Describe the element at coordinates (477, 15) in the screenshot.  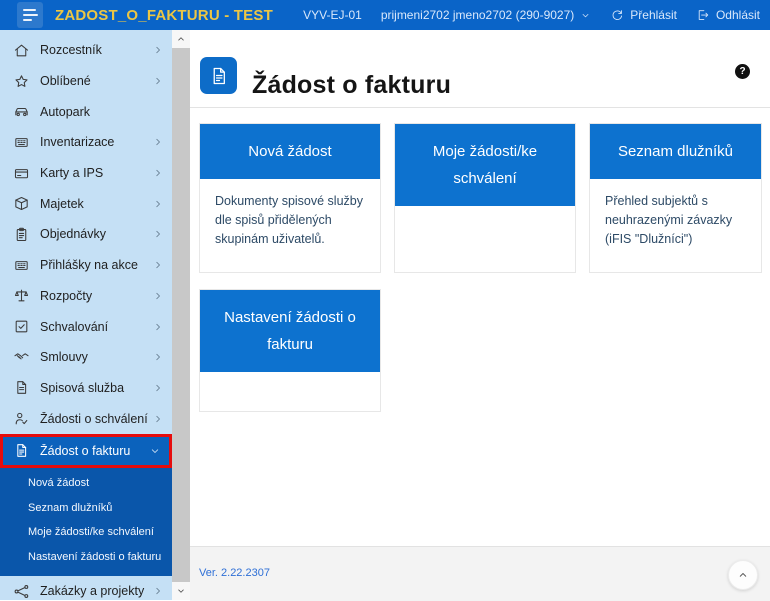
I see `user-name-label: prijmeni2702 jmeno2702 (290-9027)` at that location.